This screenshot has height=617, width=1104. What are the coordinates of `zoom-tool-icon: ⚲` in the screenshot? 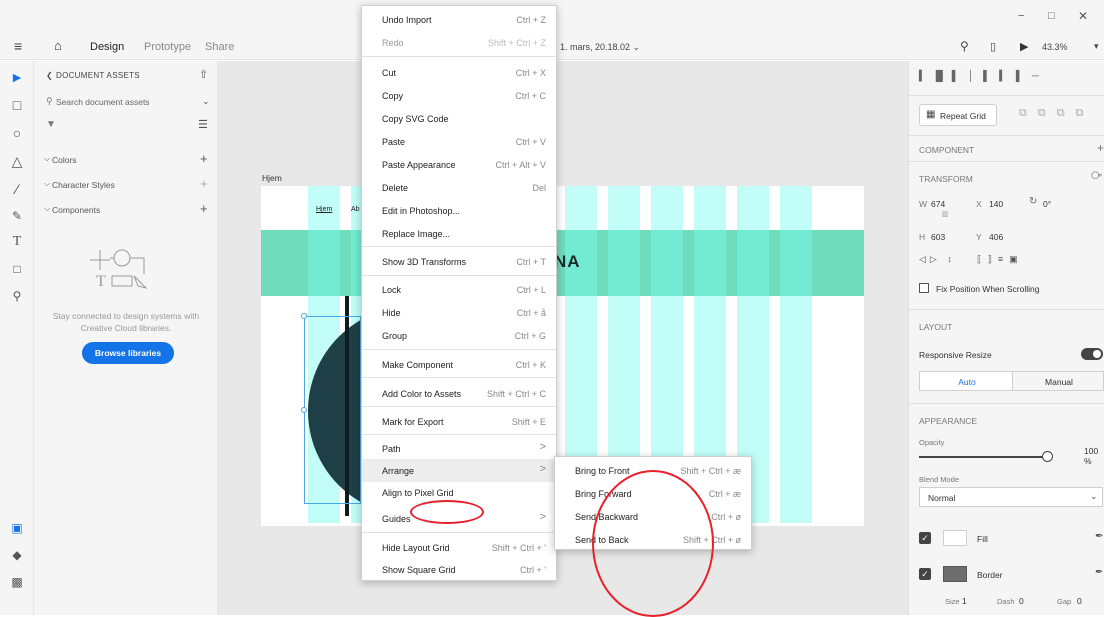 It's located at (17, 296).